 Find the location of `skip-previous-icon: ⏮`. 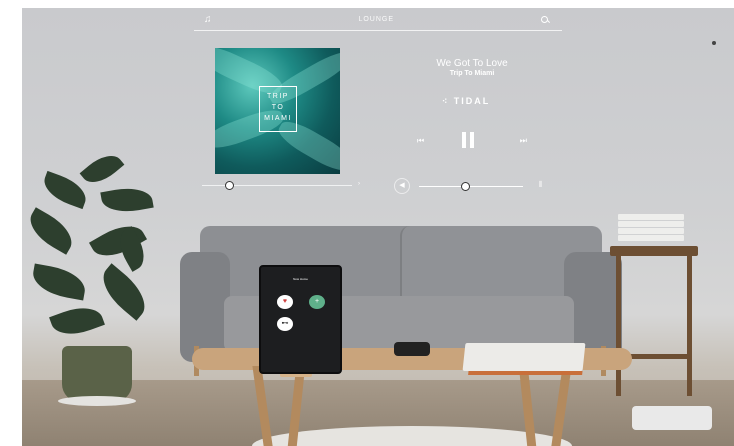

skip-previous-icon: ⏮ is located at coordinates (420, 141).